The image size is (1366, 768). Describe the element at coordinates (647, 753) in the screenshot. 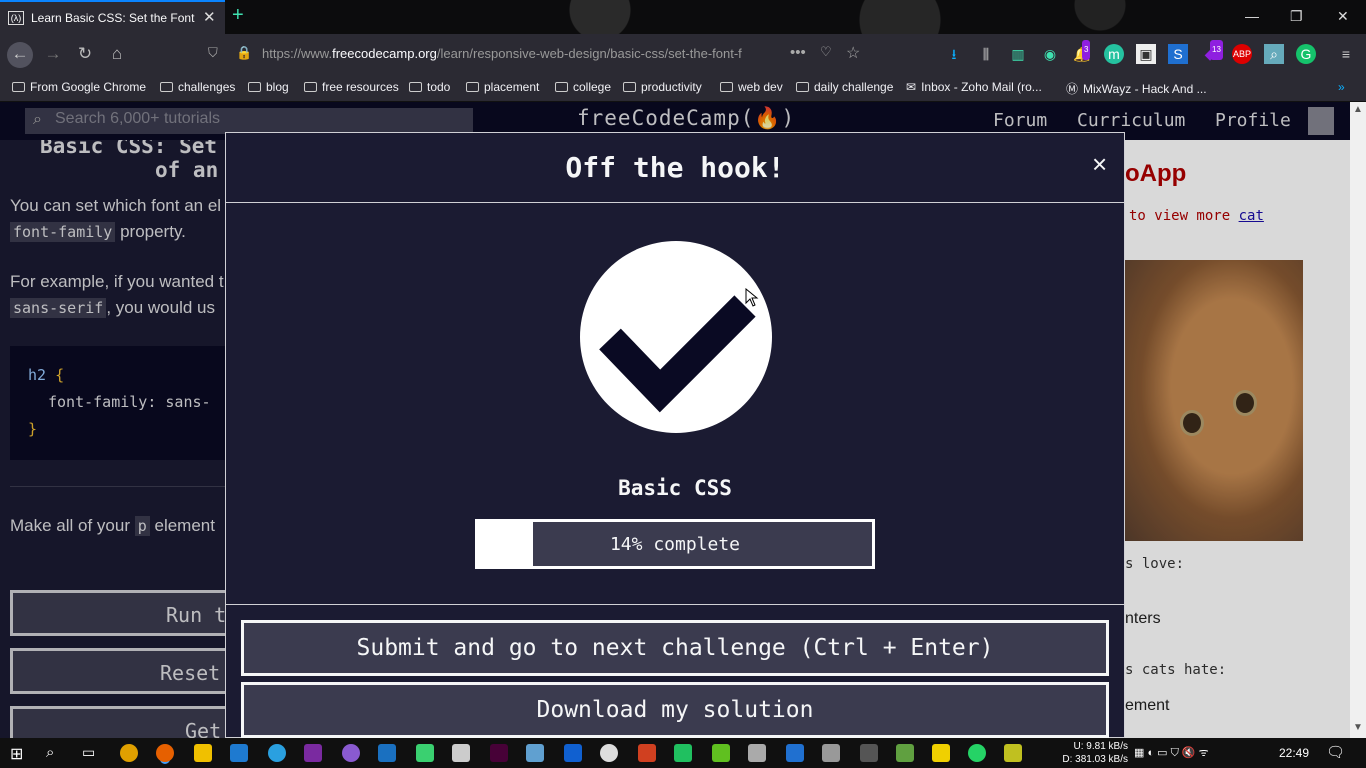

I see `brave-icon` at that location.